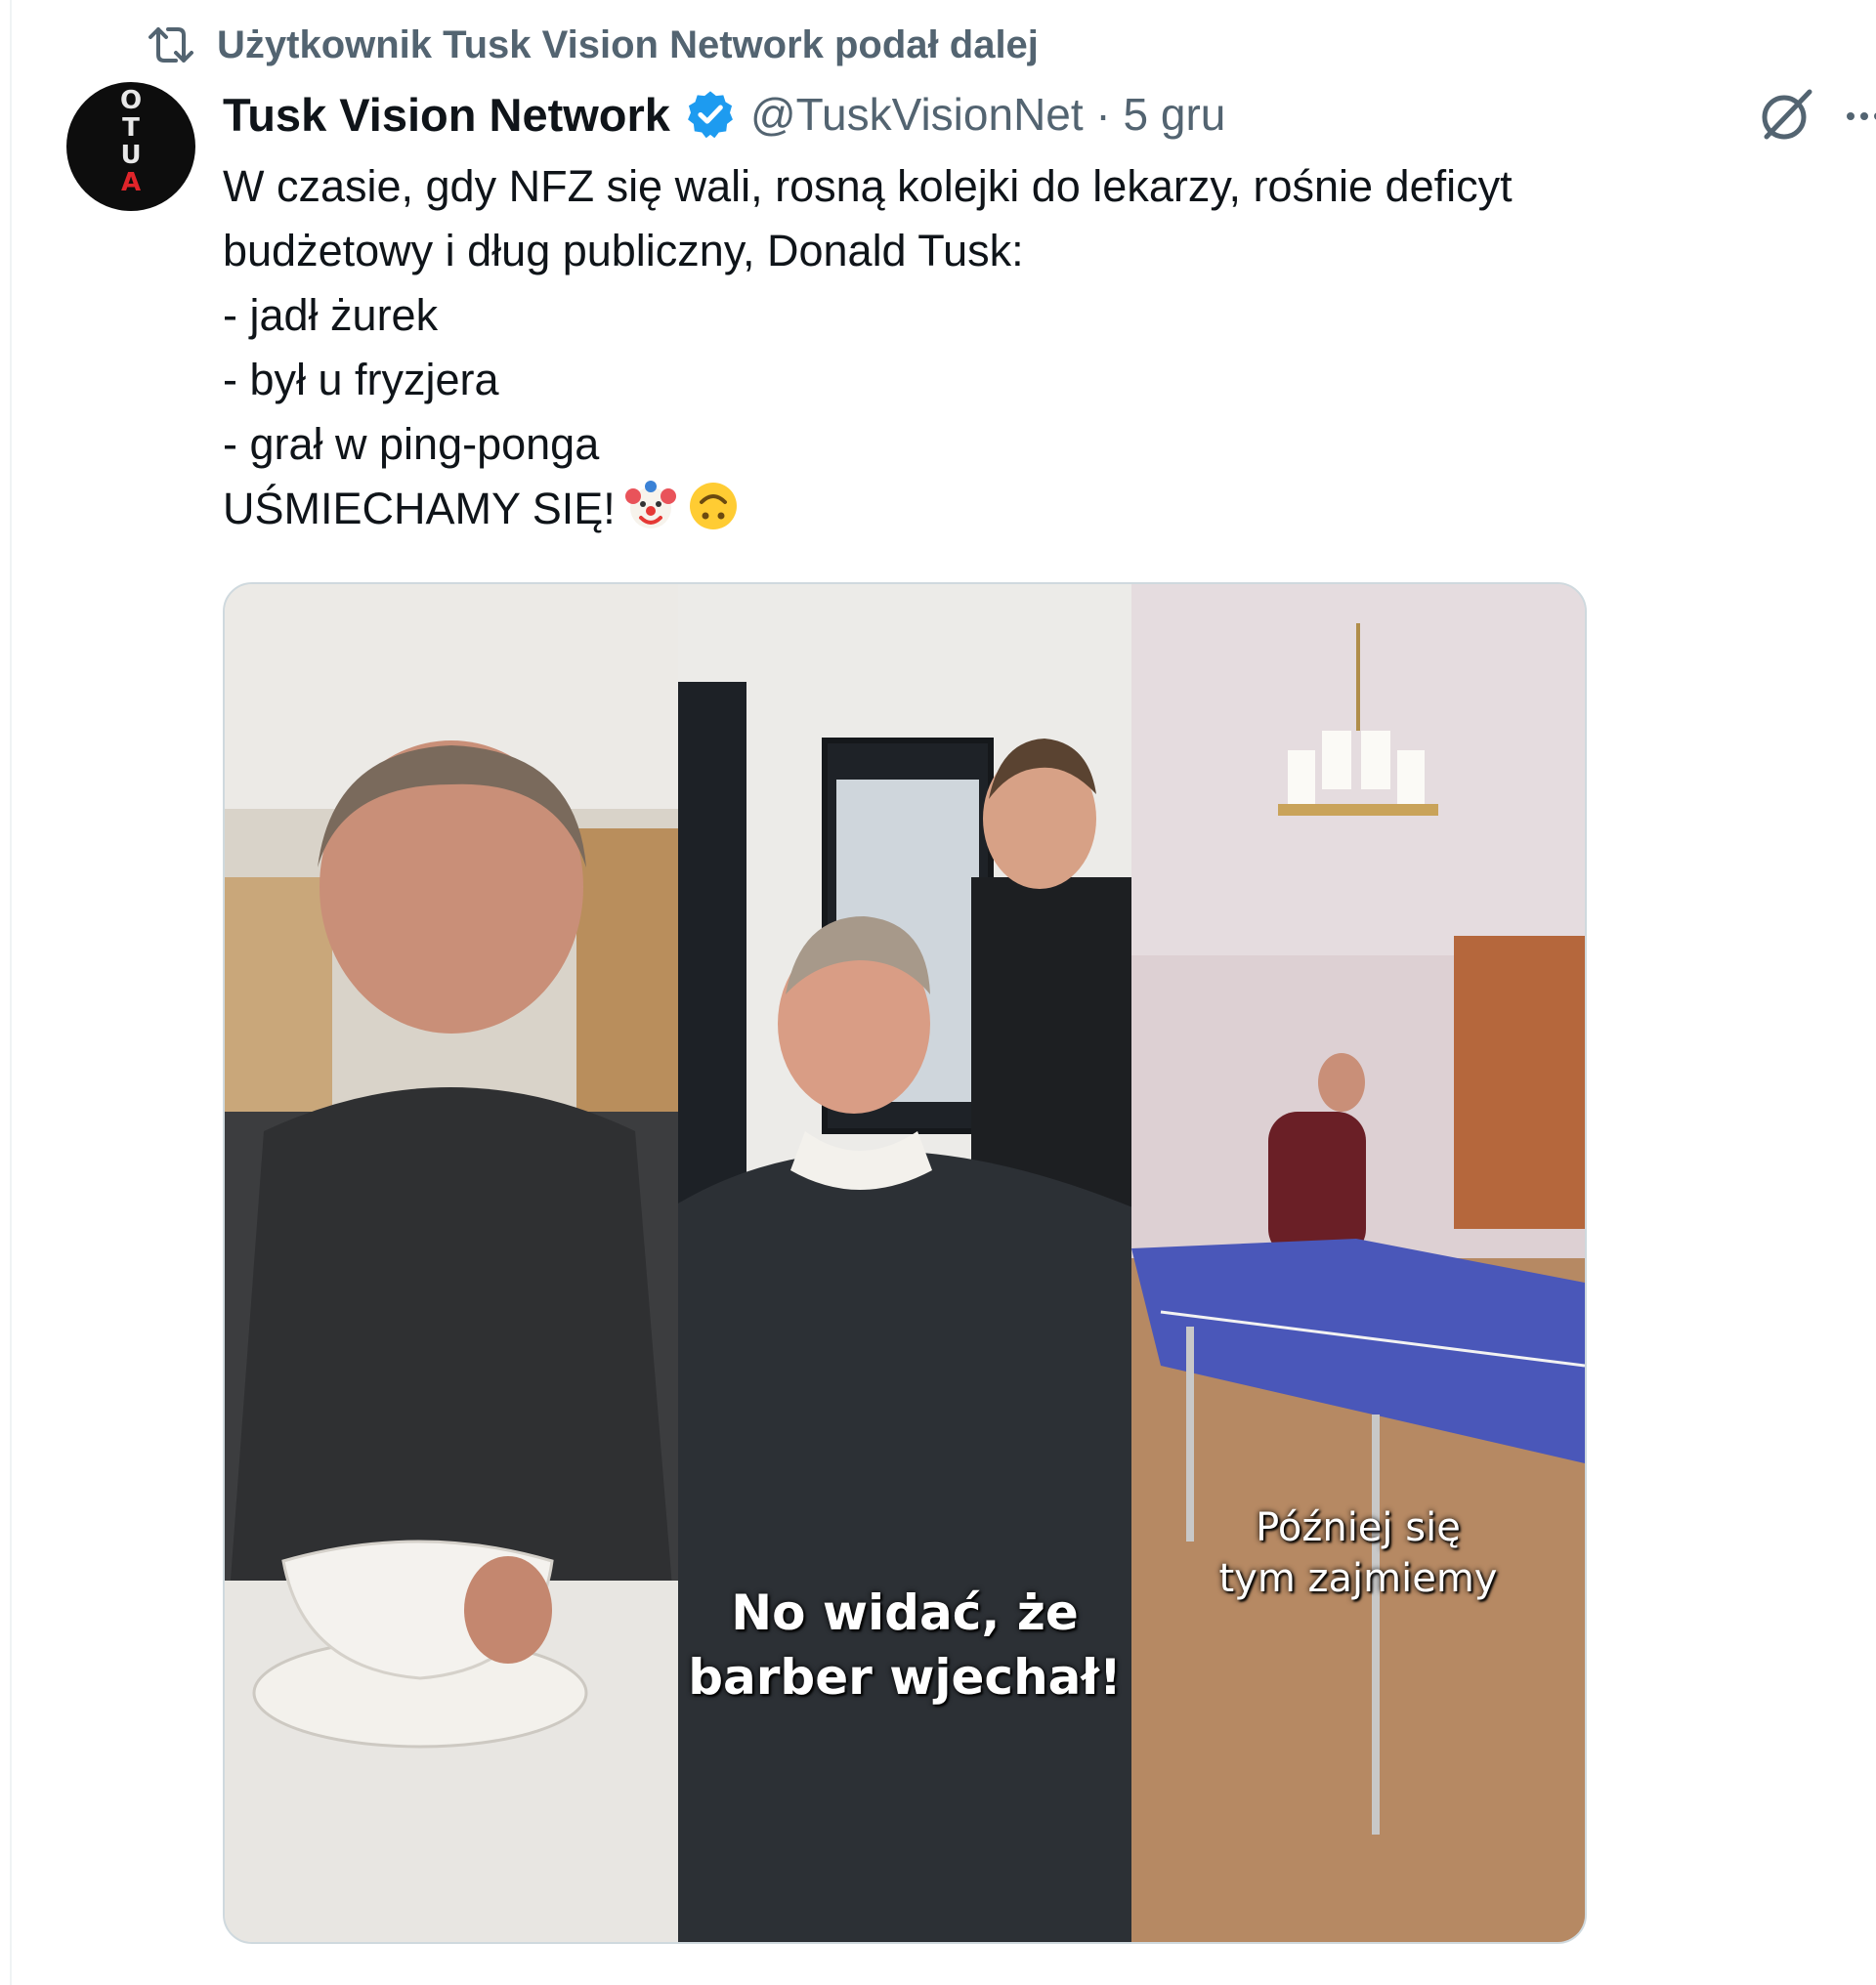 The image size is (1876, 1985). Describe the element at coordinates (905, 1677) in the screenshot. I see `caption-line: barber wjechał!` at that location.